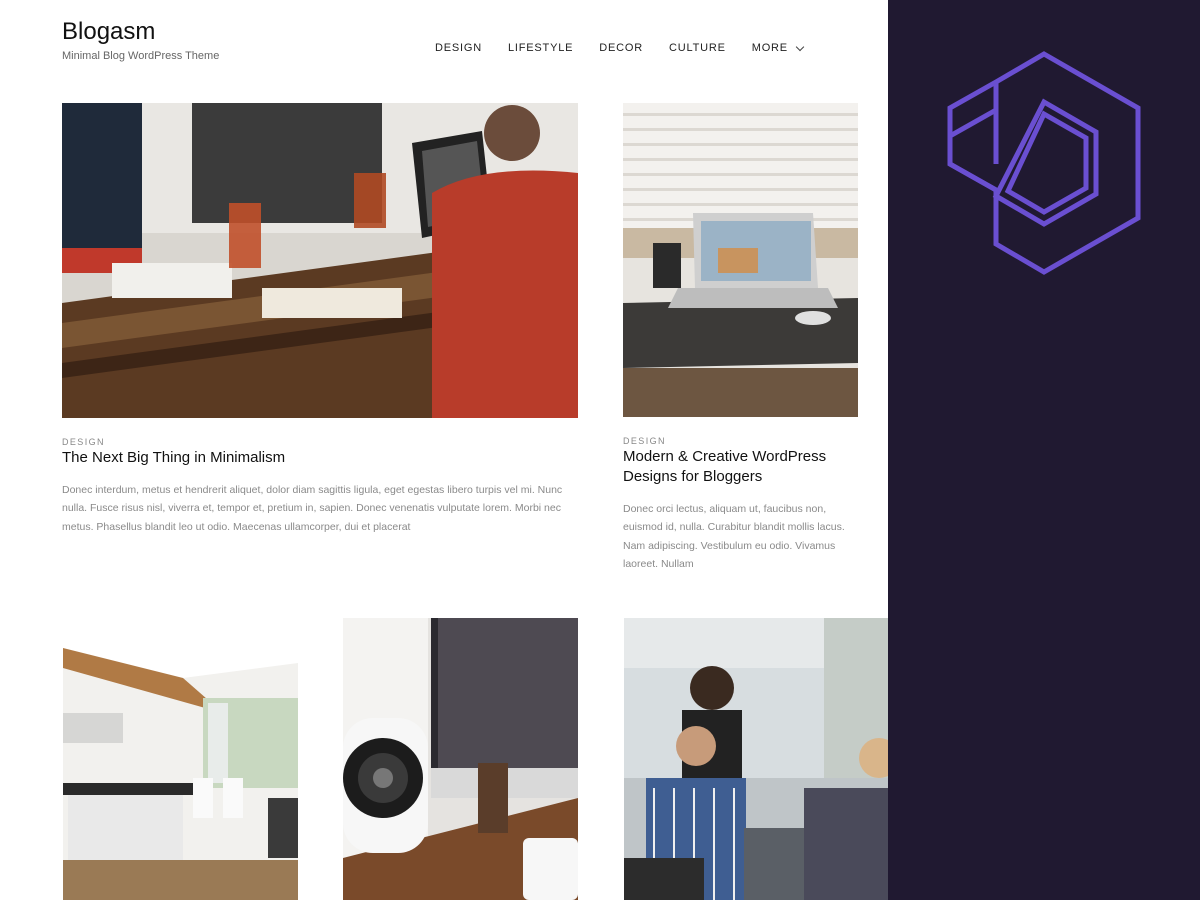  I want to click on post-1-category: DESIGN, so click(83, 442).